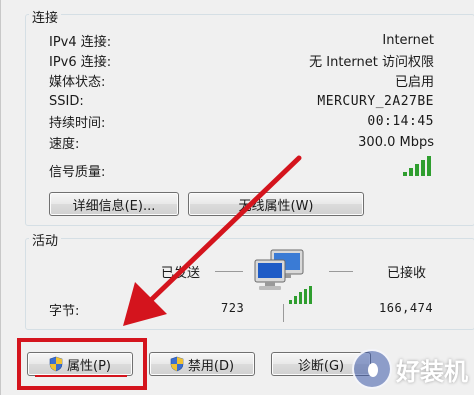  What do you see at coordinates (372, 369) in the screenshot?
I see `watermark-logo-icon` at bounding box center [372, 369].